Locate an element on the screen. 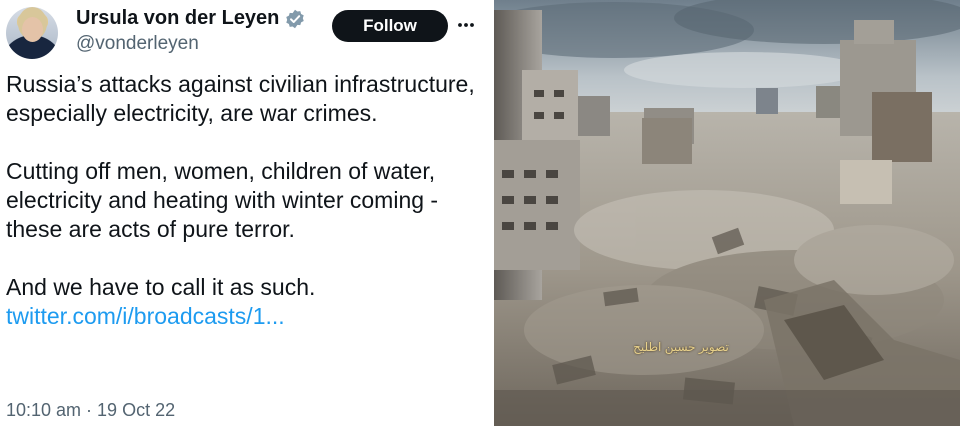 The width and height of the screenshot is (960, 426). tweet-timestamp: 10:10 am · 19 Oct 22 is located at coordinates (90, 410).